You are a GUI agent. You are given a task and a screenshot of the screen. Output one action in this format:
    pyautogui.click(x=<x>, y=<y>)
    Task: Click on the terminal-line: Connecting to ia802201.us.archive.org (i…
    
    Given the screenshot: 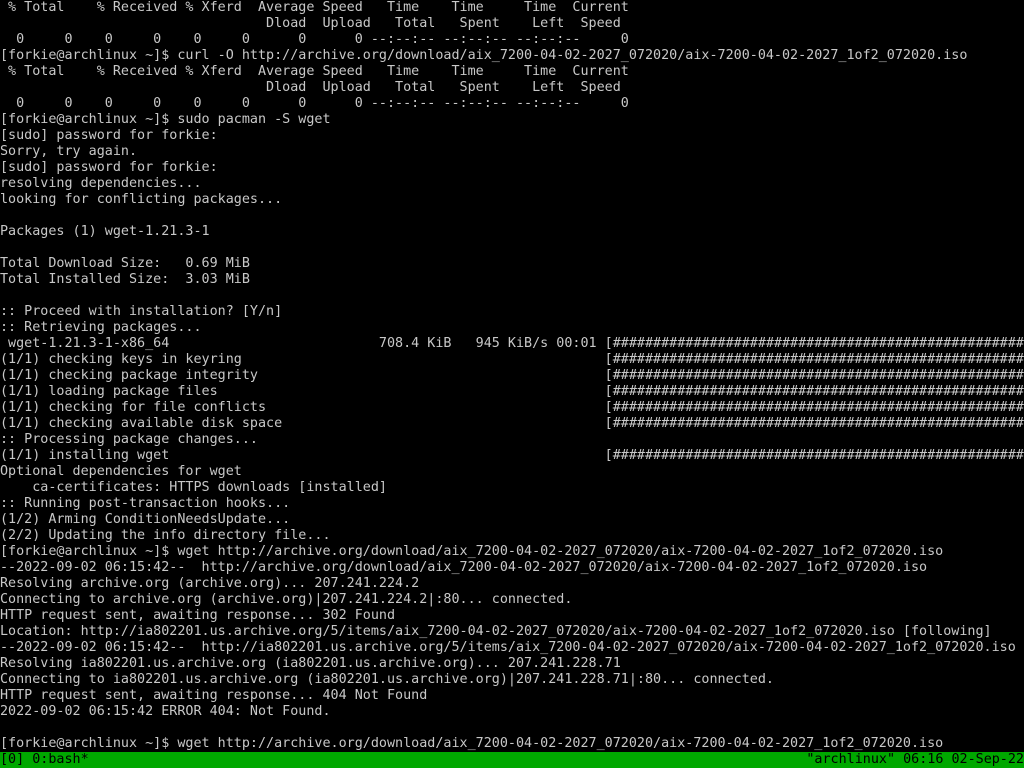 What is the action you would take?
    pyautogui.click(x=387, y=679)
    